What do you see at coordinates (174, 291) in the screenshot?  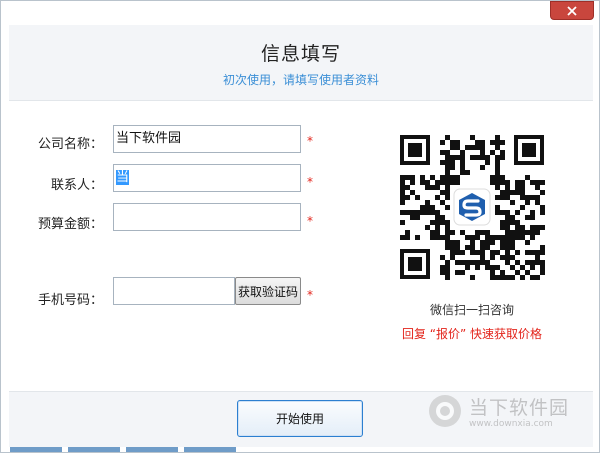 I see `phone-input` at bounding box center [174, 291].